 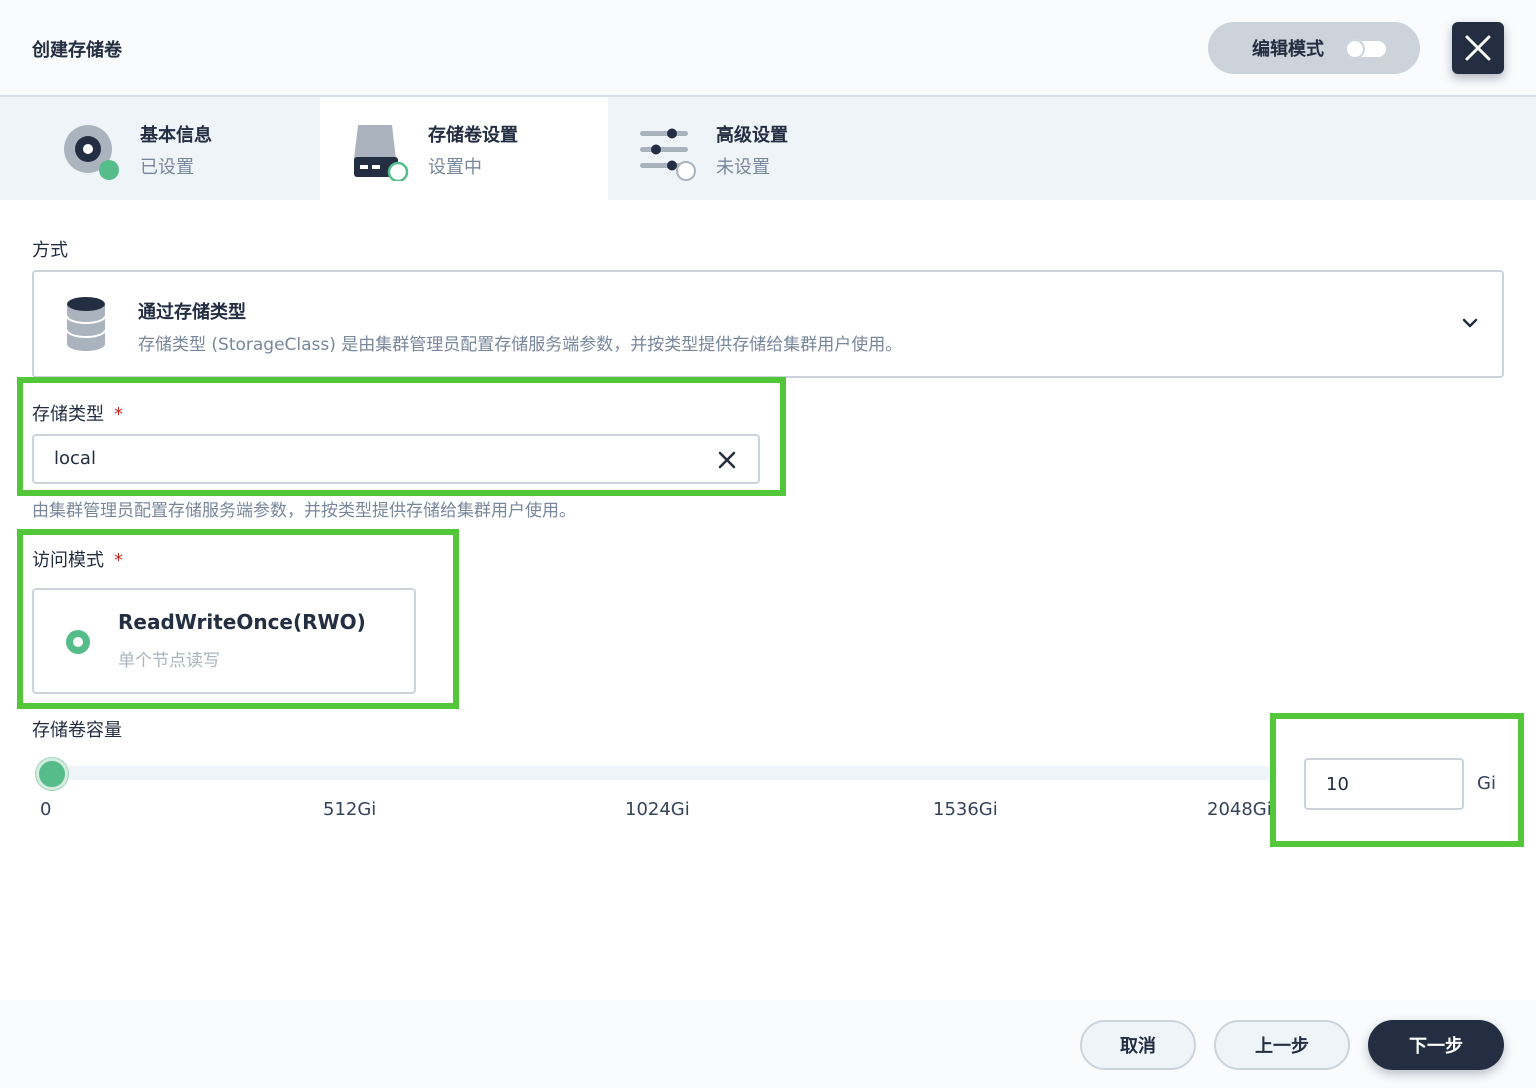 What do you see at coordinates (768, 1044) in the screenshot?
I see `modal-footer: 取消 上一步 下一步` at bounding box center [768, 1044].